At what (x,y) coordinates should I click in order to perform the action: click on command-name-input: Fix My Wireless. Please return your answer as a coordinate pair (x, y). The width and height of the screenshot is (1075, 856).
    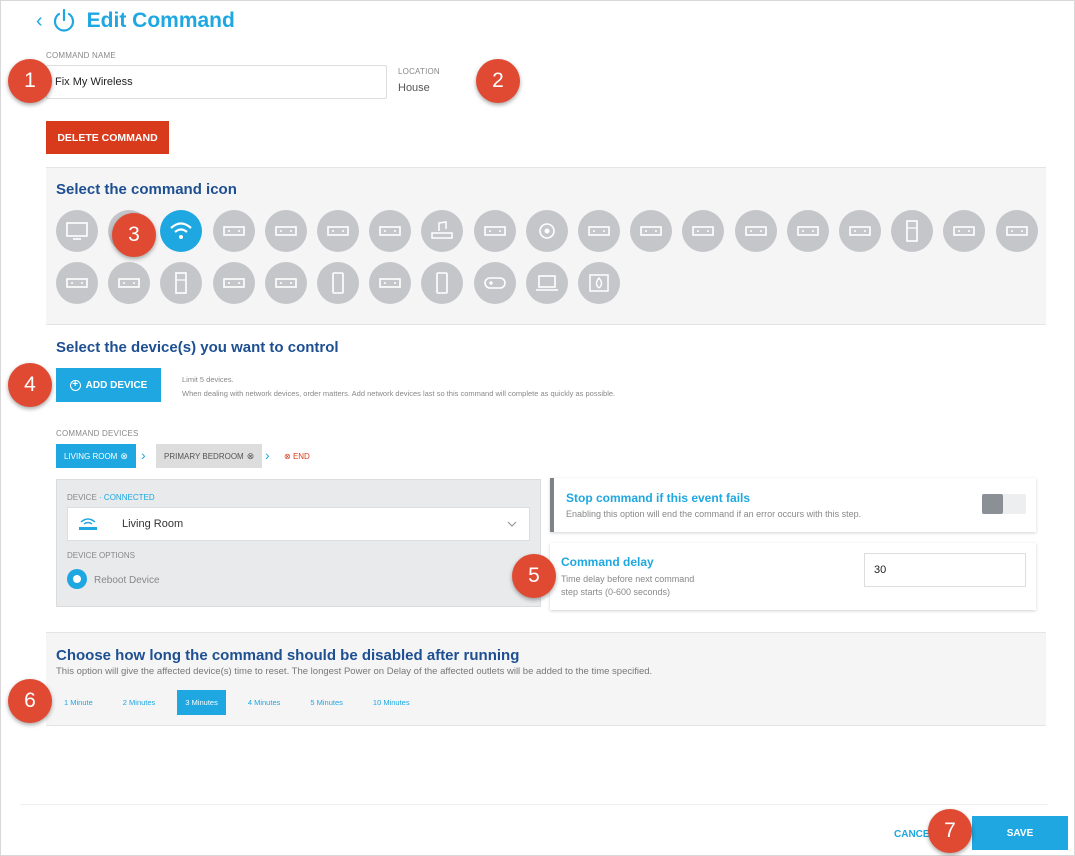
    Looking at the image, I should click on (216, 82).